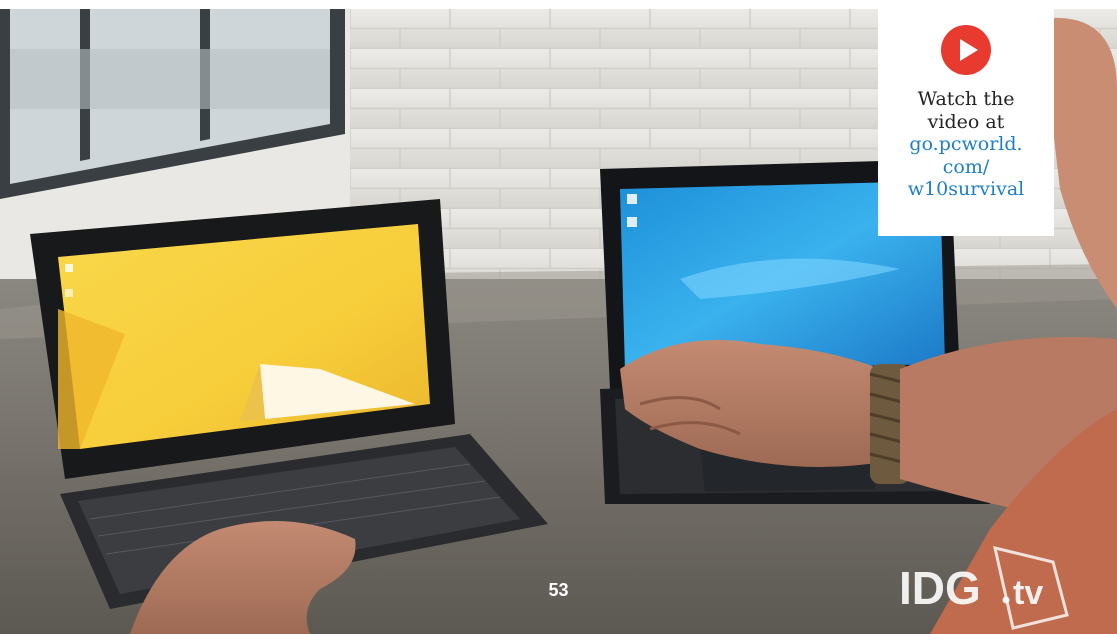  What do you see at coordinates (966, 99) in the screenshot?
I see `video-text-line-1: Watch the` at bounding box center [966, 99].